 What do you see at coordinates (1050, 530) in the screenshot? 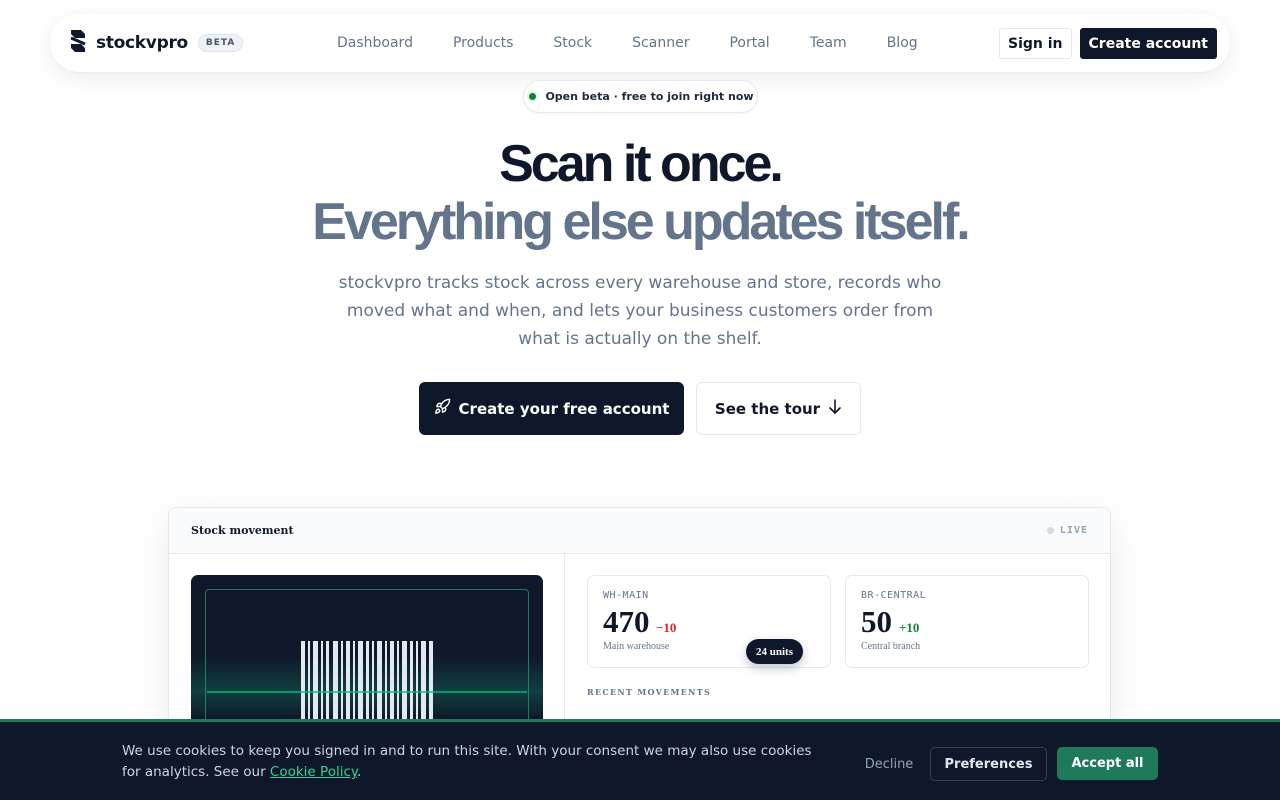
I see `live-dot-icon` at bounding box center [1050, 530].